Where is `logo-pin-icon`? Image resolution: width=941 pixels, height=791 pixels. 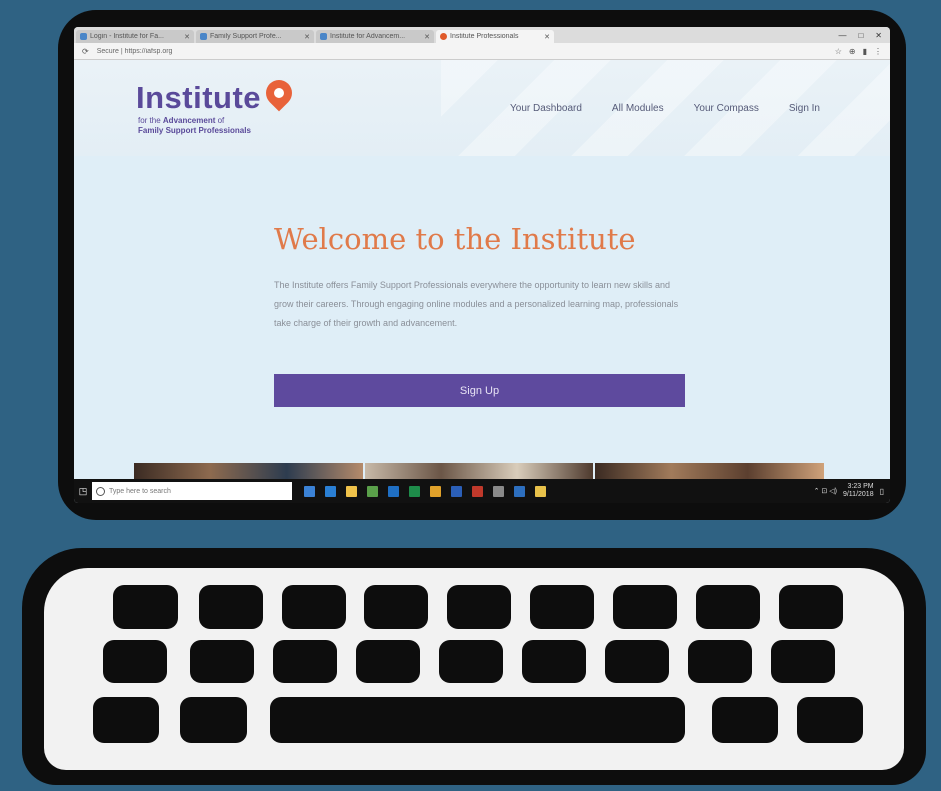
logo-pin-icon is located at coordinates (279, 93).